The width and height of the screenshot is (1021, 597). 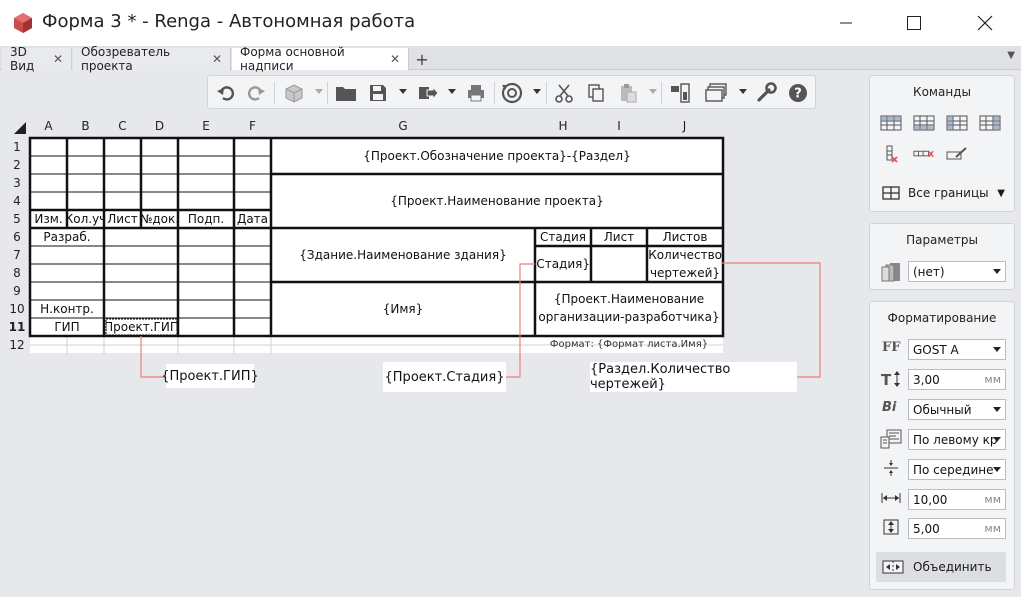 I want to click on cell-width-field: 10,00 мм, so click(x=957, y=499).